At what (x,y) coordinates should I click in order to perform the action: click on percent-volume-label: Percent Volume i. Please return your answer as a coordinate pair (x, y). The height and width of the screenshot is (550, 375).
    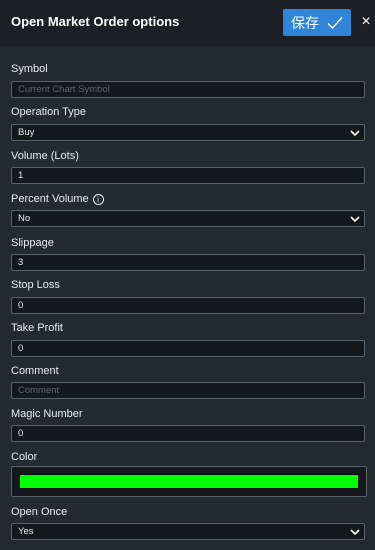
    Looking at the image, I should click on (57, 199).